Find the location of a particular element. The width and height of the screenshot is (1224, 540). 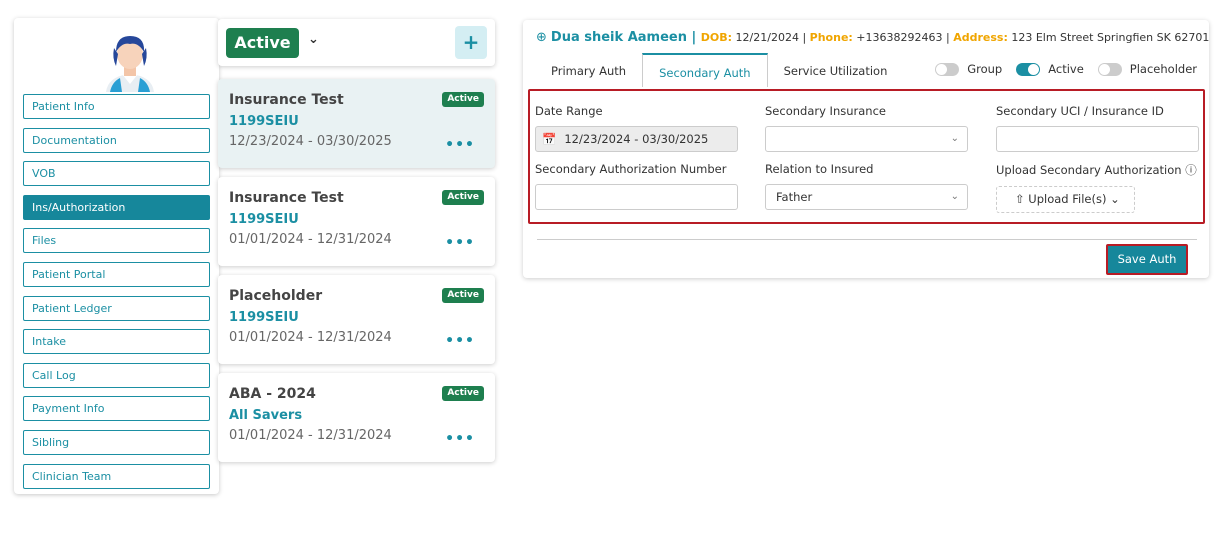

tab-primary-auth: Primary Auth is located at coordinates (588, 70).